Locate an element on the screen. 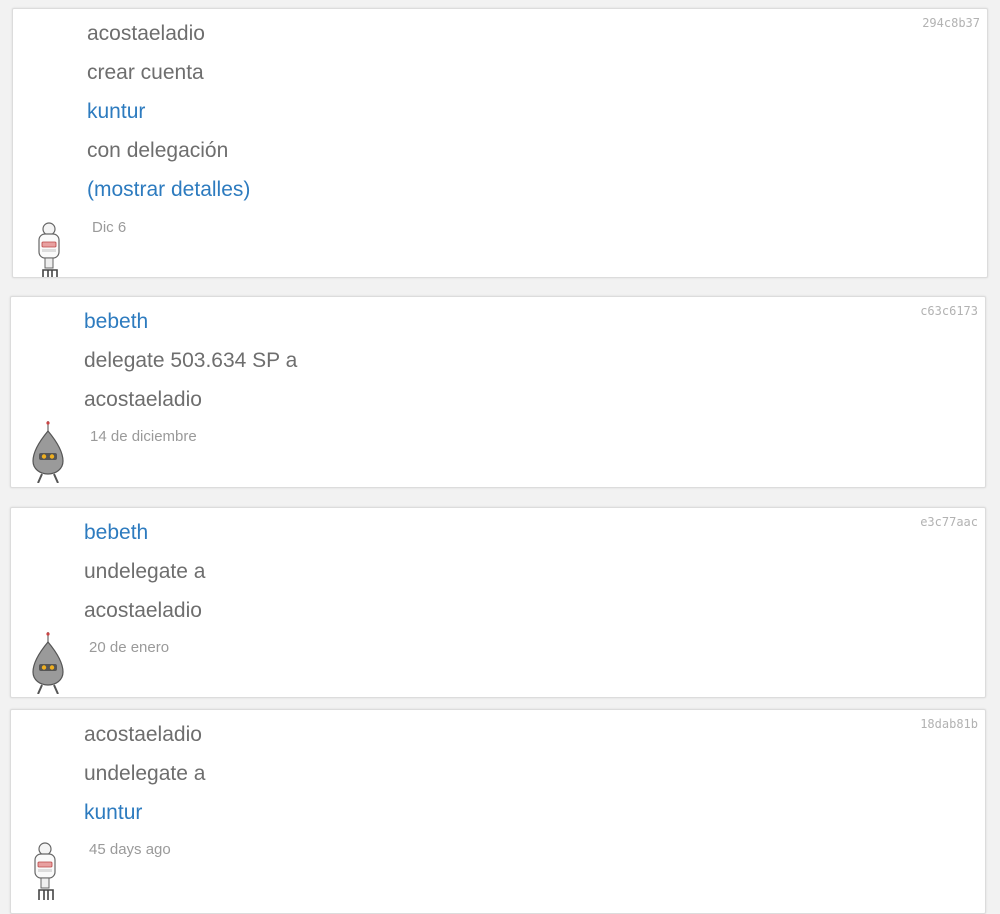  timestamp: 45 days ago is located at coordinates (130, 849).